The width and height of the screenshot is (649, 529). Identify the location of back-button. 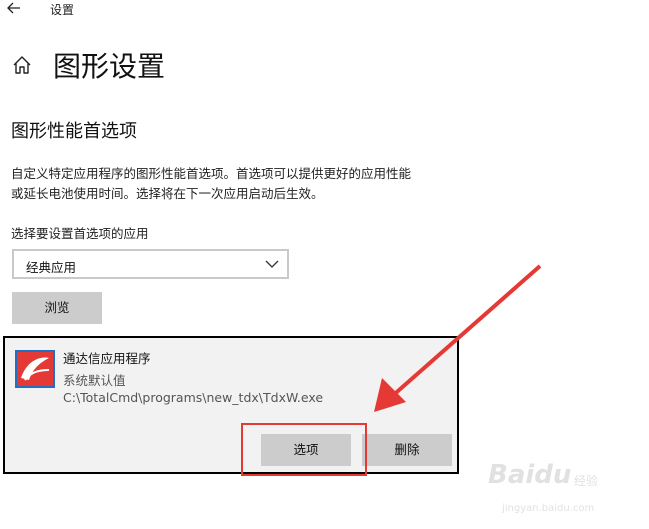
(15, 9).